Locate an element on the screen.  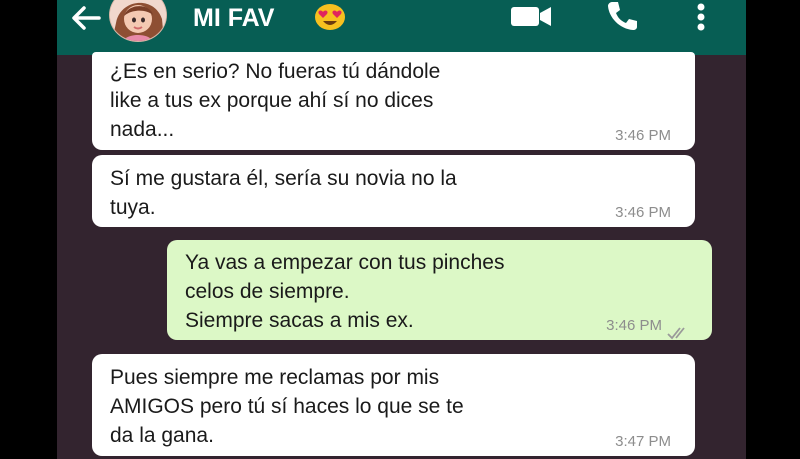
more-vert-icon is located at coordinates (701, 17).